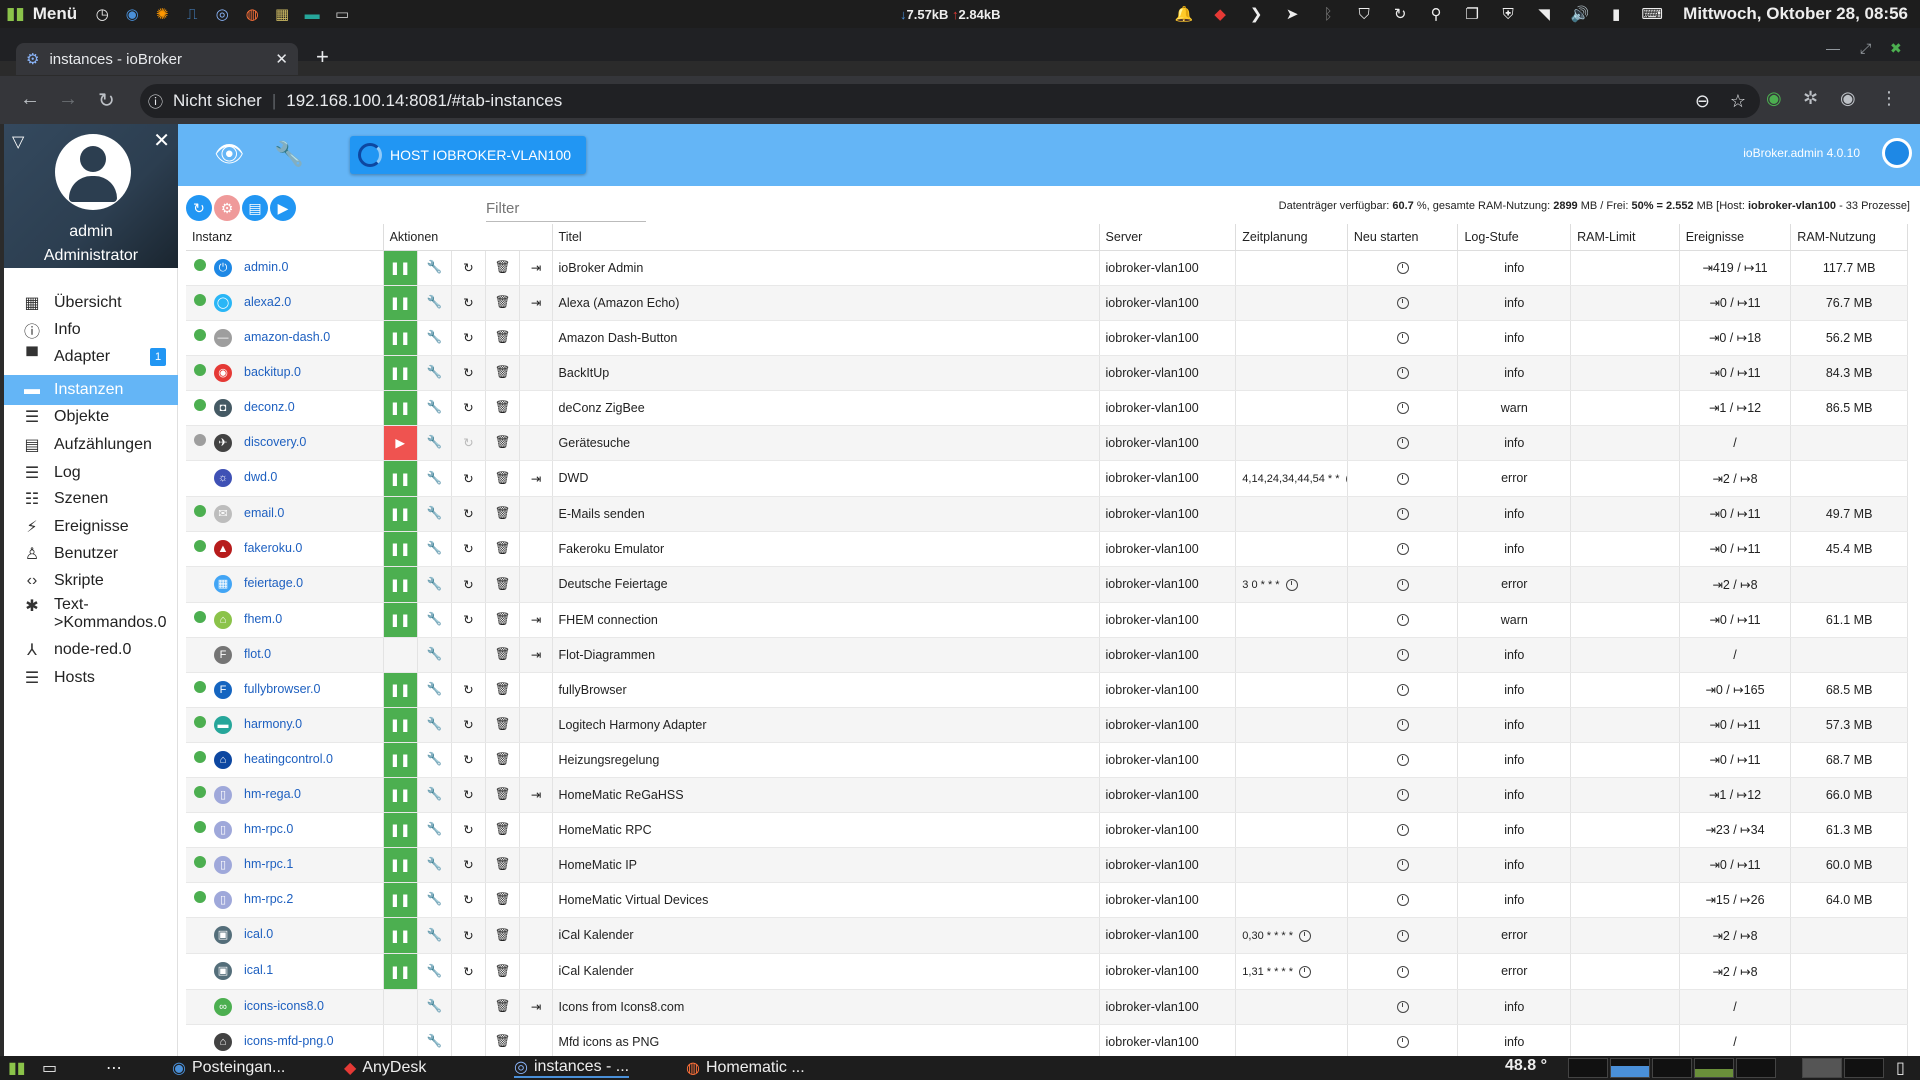 The image size is (1920, 1080). What do you see at coordinates (91, 357) in the screenshot?
I see `sidebar-item-adapter: ▀ Adapter 1` at bounding box center [91, 357].